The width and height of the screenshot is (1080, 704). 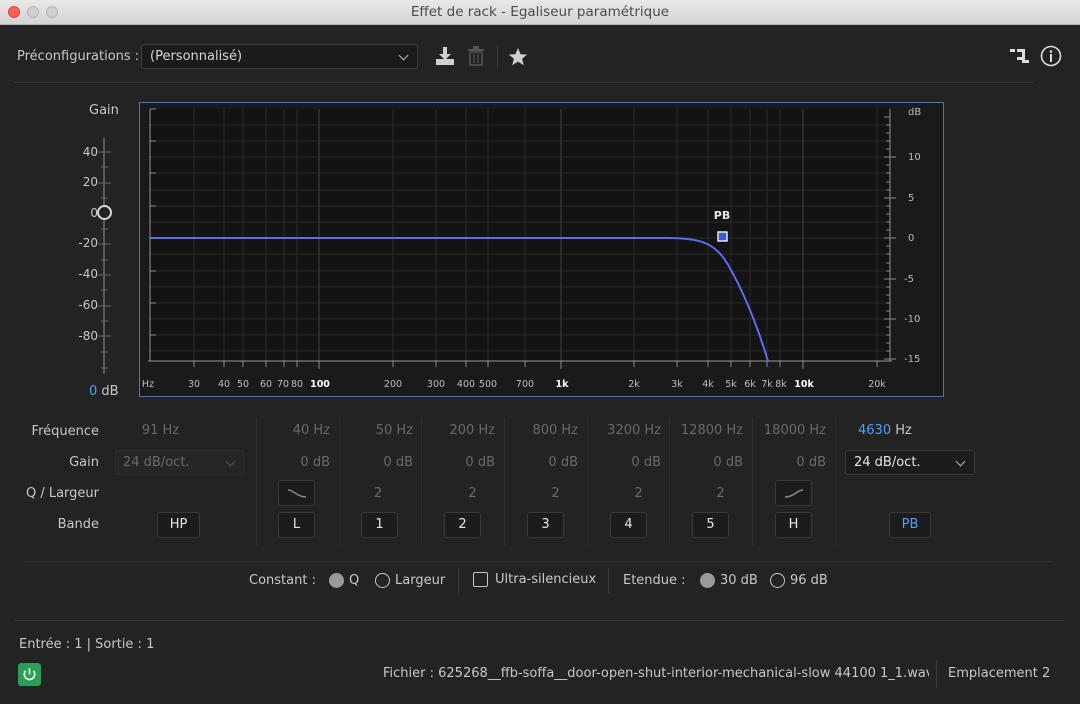 What do you see at coordinates (283, 384) in the screenshot?
I see `freq-tick-label: 70` at bounding box center [283, 384].